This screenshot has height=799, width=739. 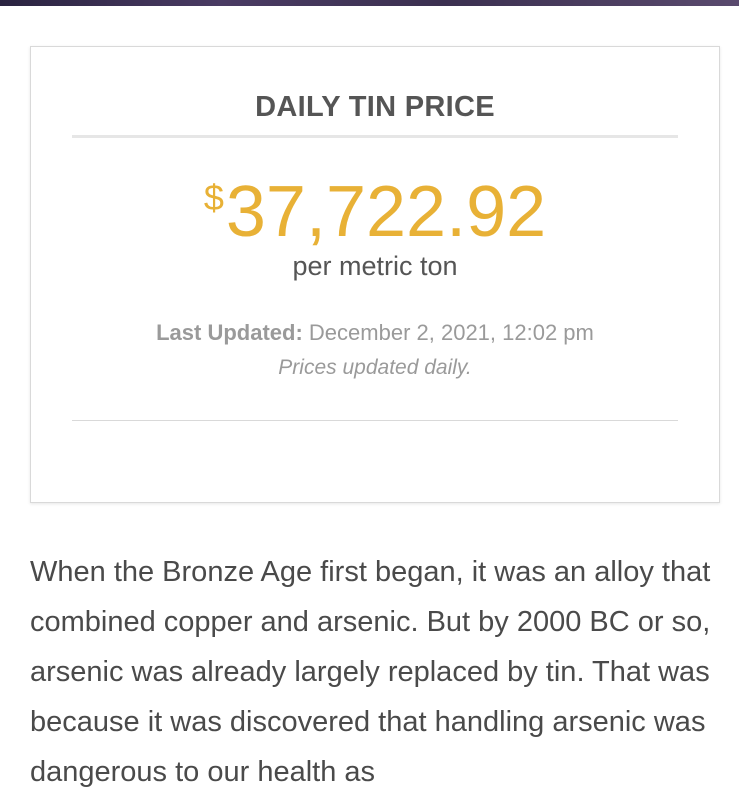 I want to click on price-display: $37,722.92, so click(x=375, y=212).